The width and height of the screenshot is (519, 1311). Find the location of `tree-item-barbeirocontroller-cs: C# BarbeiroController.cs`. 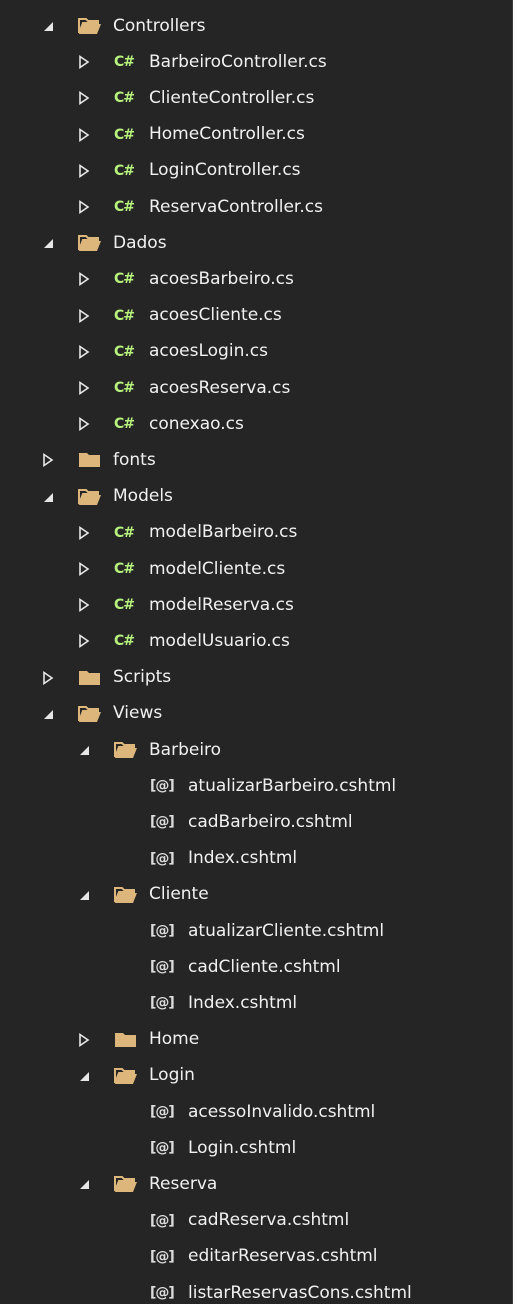

tree-item-barbeirocontroller-cs: C# BarbeiroController.cs is located at coordinates (259, 62).